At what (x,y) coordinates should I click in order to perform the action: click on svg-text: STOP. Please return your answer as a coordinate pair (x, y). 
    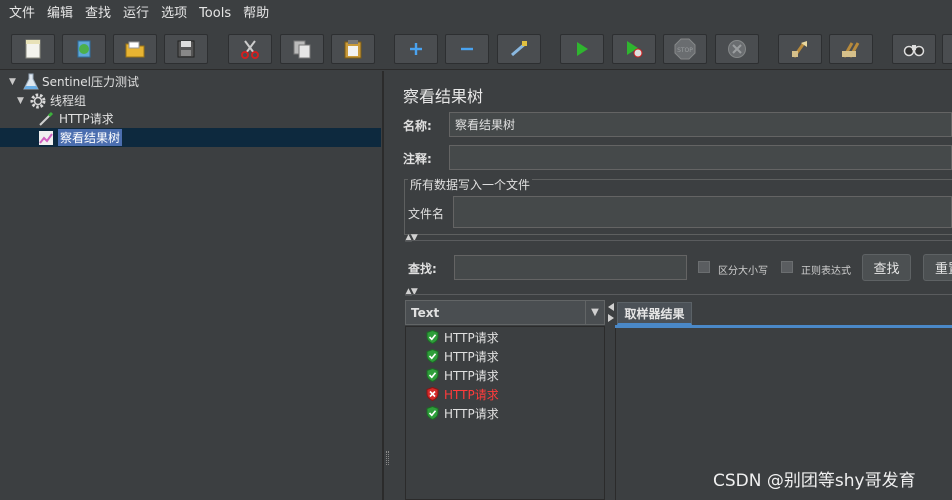
    Looking at the image, I should click on (685, 50).